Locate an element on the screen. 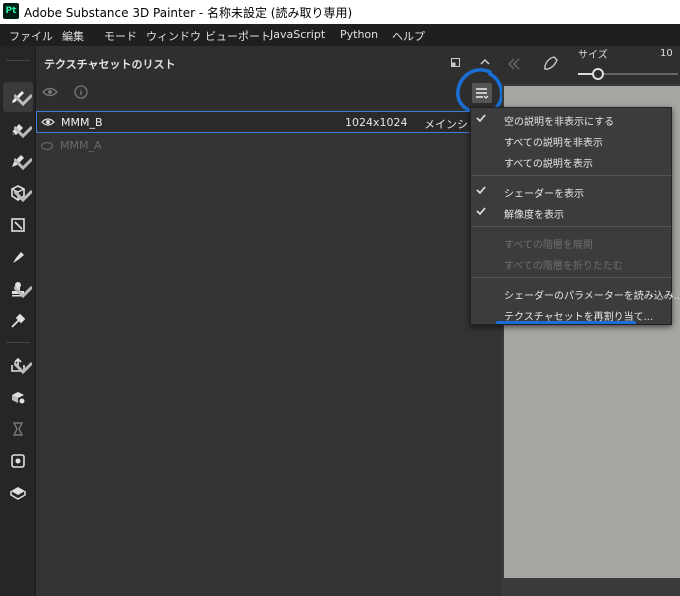  size-value: 10 is located at coordinates (666, 53).